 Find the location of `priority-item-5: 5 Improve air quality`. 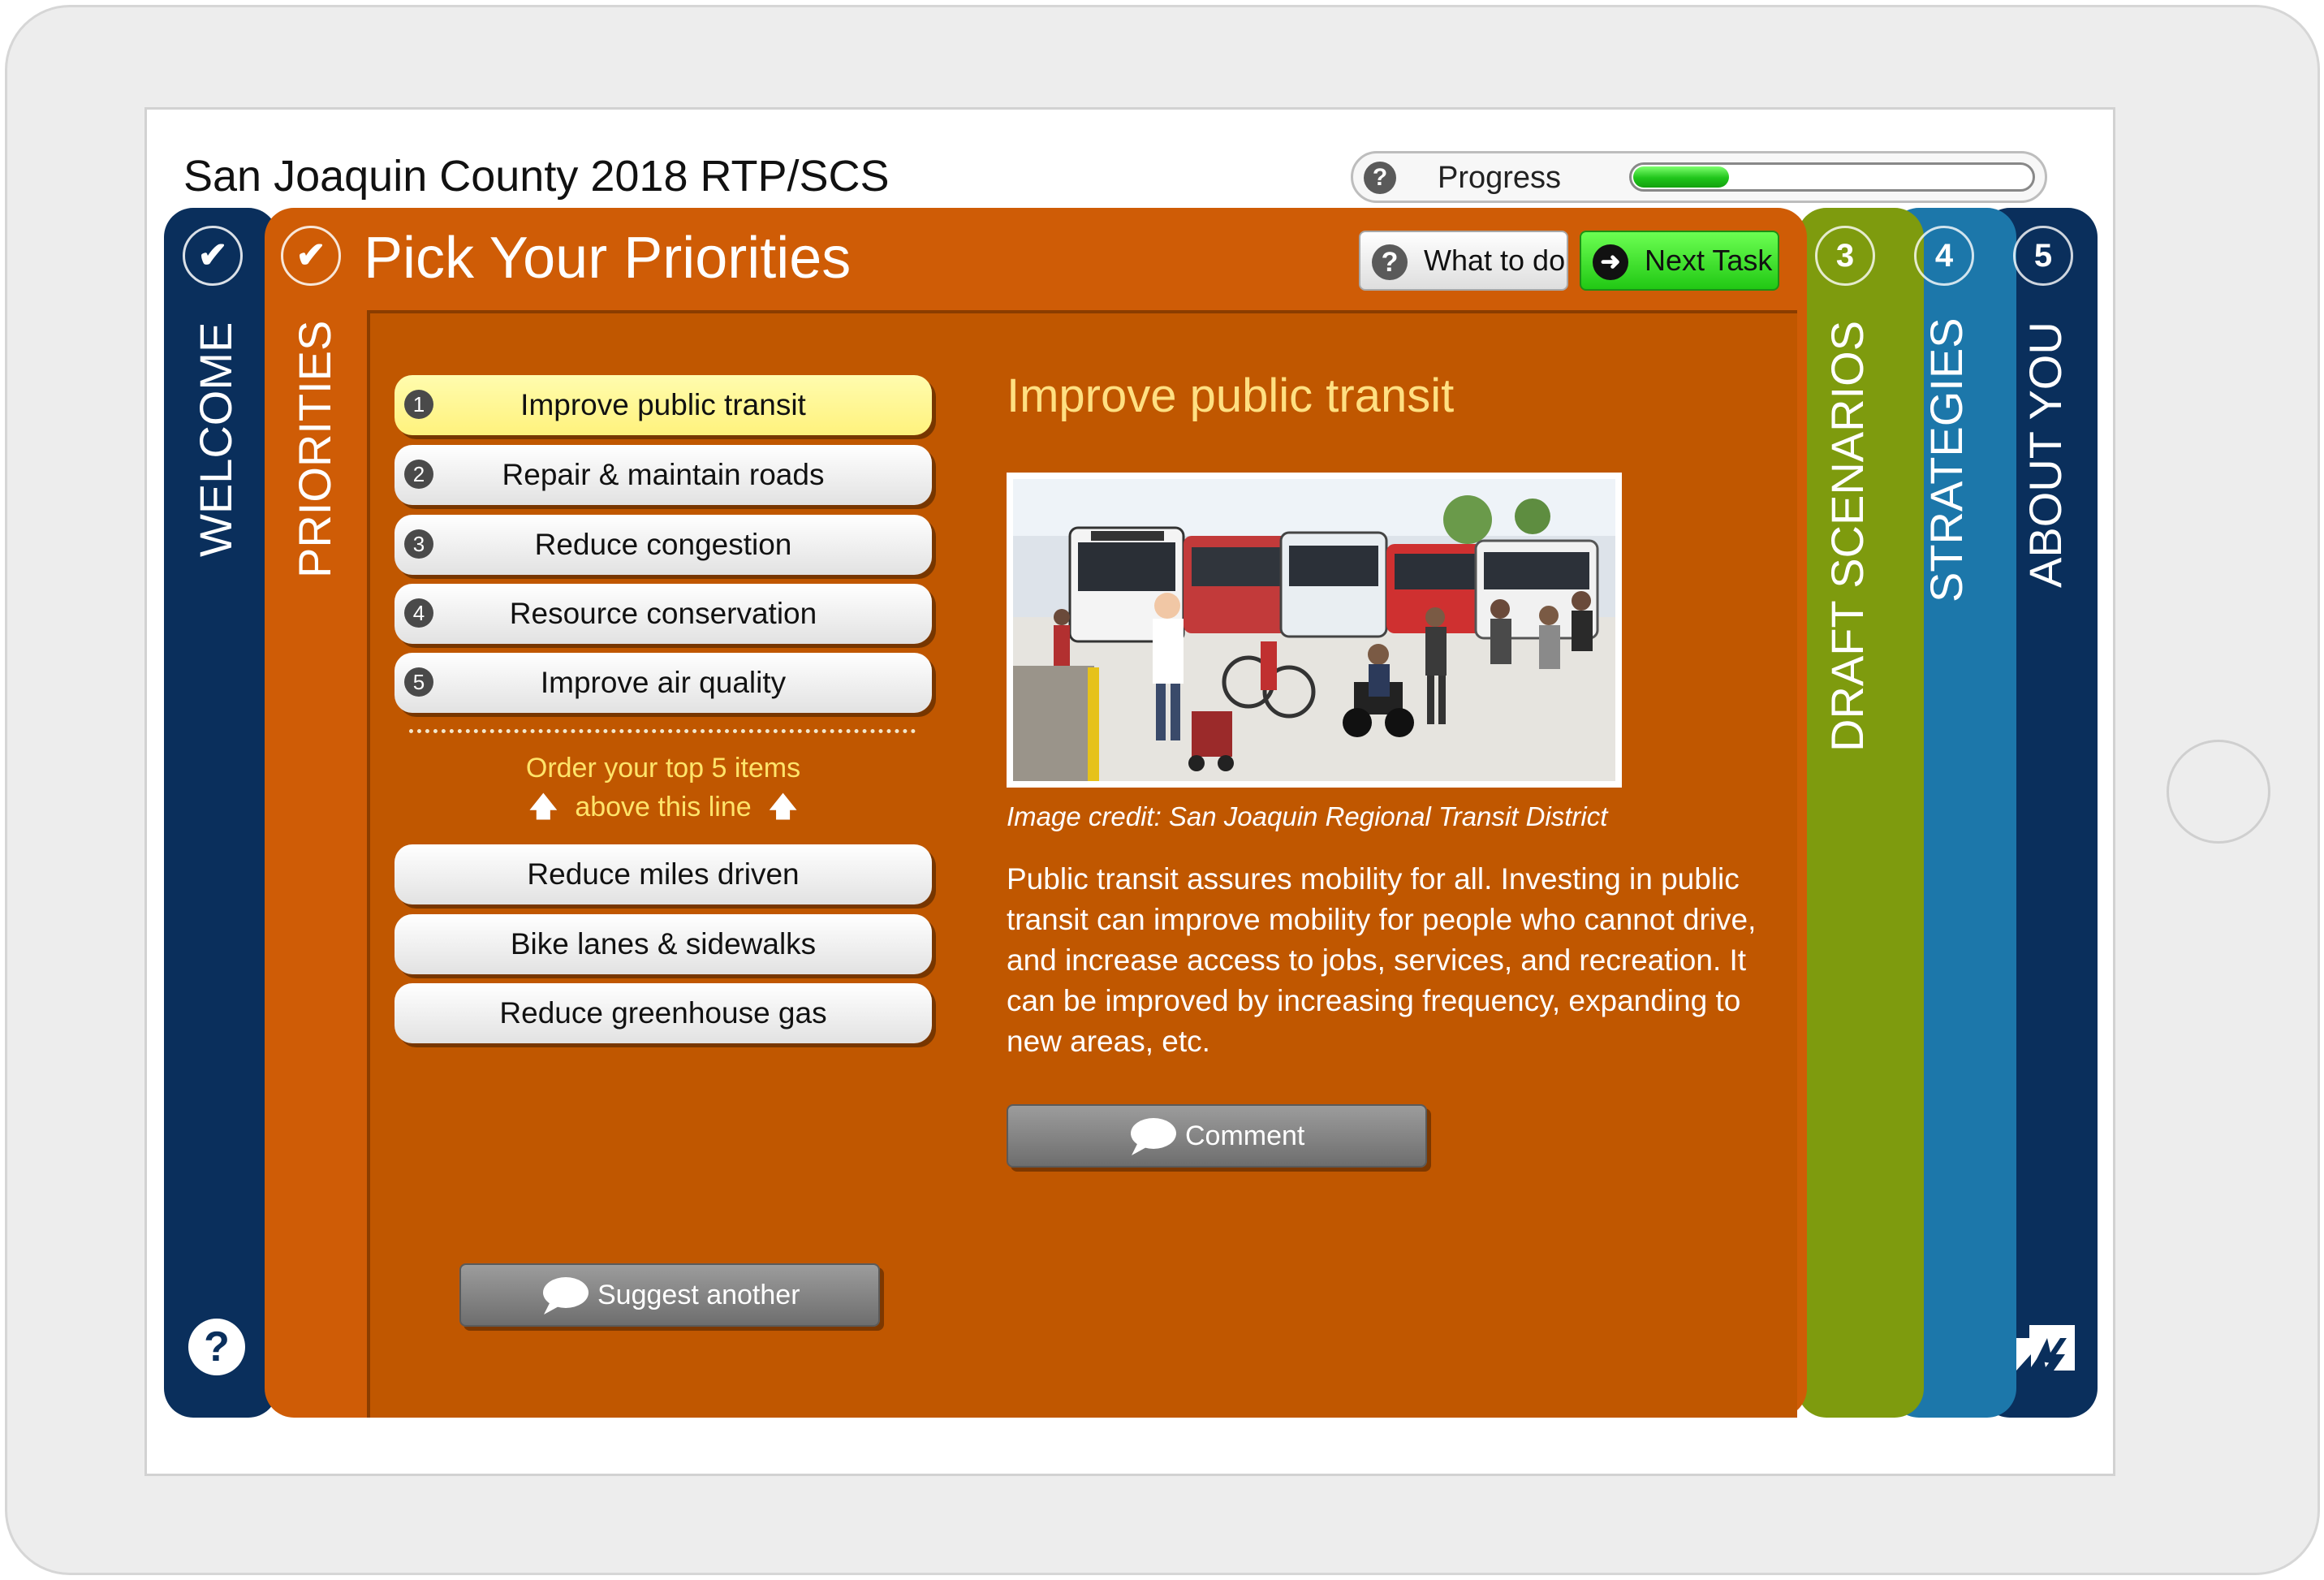

priority-item-5: 5 Improve air quality is located at coordinates (663, 683).